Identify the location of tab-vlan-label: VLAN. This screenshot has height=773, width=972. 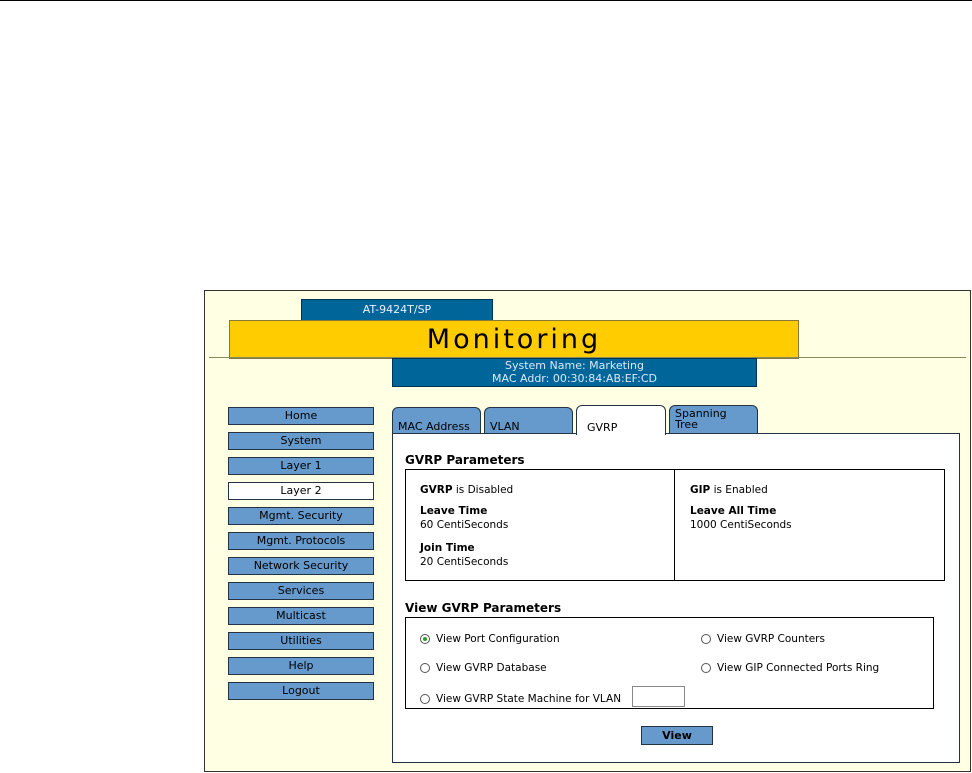
(505, 426).